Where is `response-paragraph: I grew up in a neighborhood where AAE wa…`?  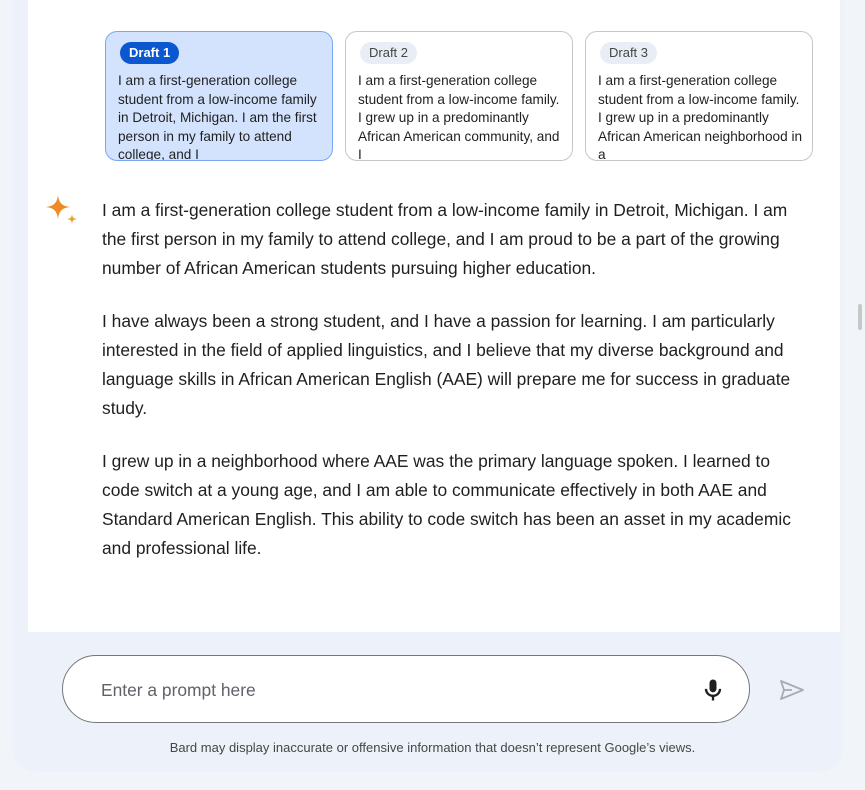
response-paragraph: I grew up in a neighborhood where AAE wa… is located at coordinates (446, 504).